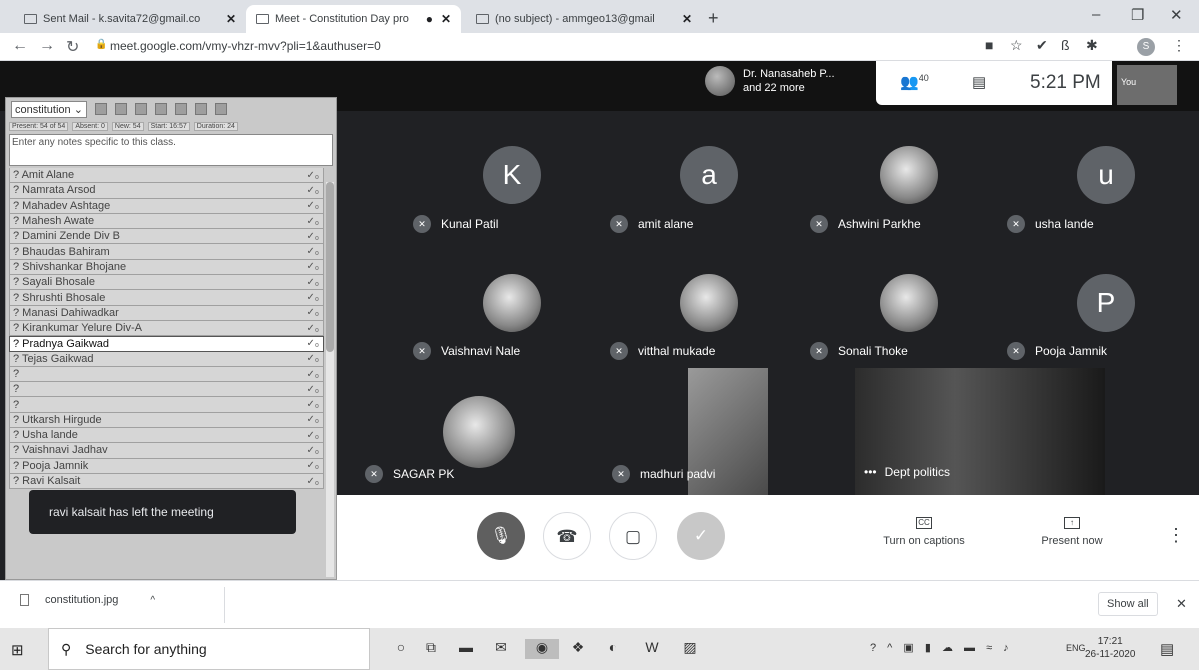 This screenshot has height=670, width=1199. Describe the element at coordinates (166, 481) in the screenshot. I see `list-item: ? Ravi Kalsait ✓₀` at that location.